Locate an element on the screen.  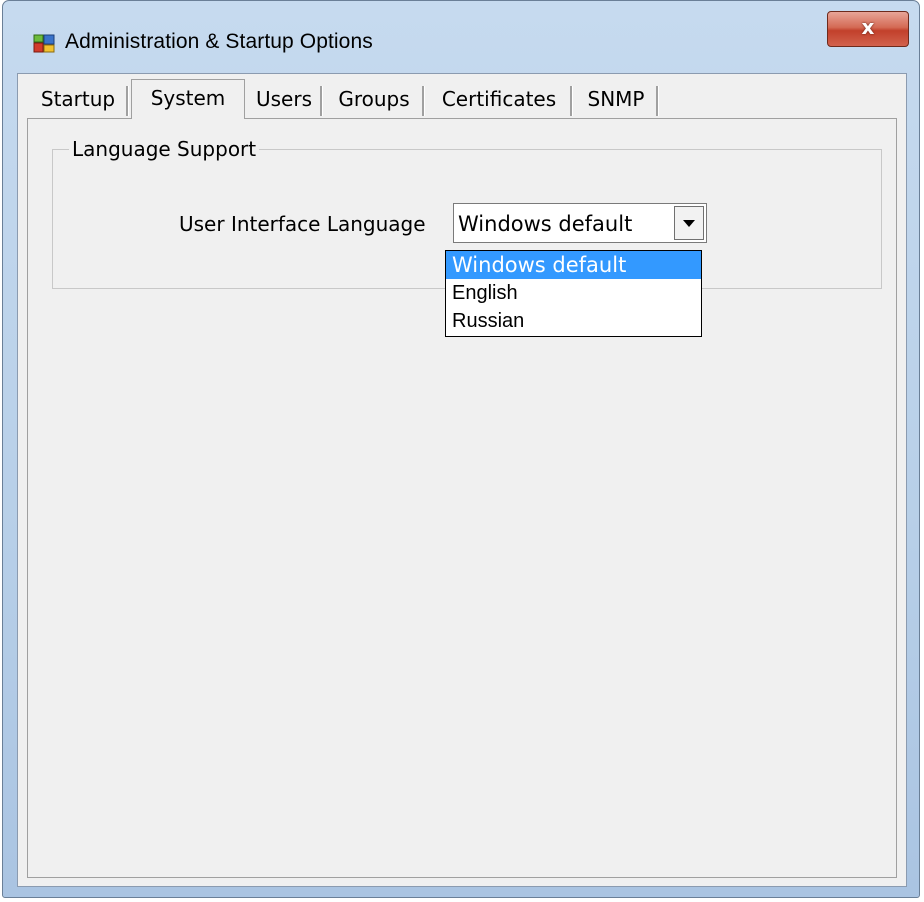
application-icon is located at coordinates (44, 43).